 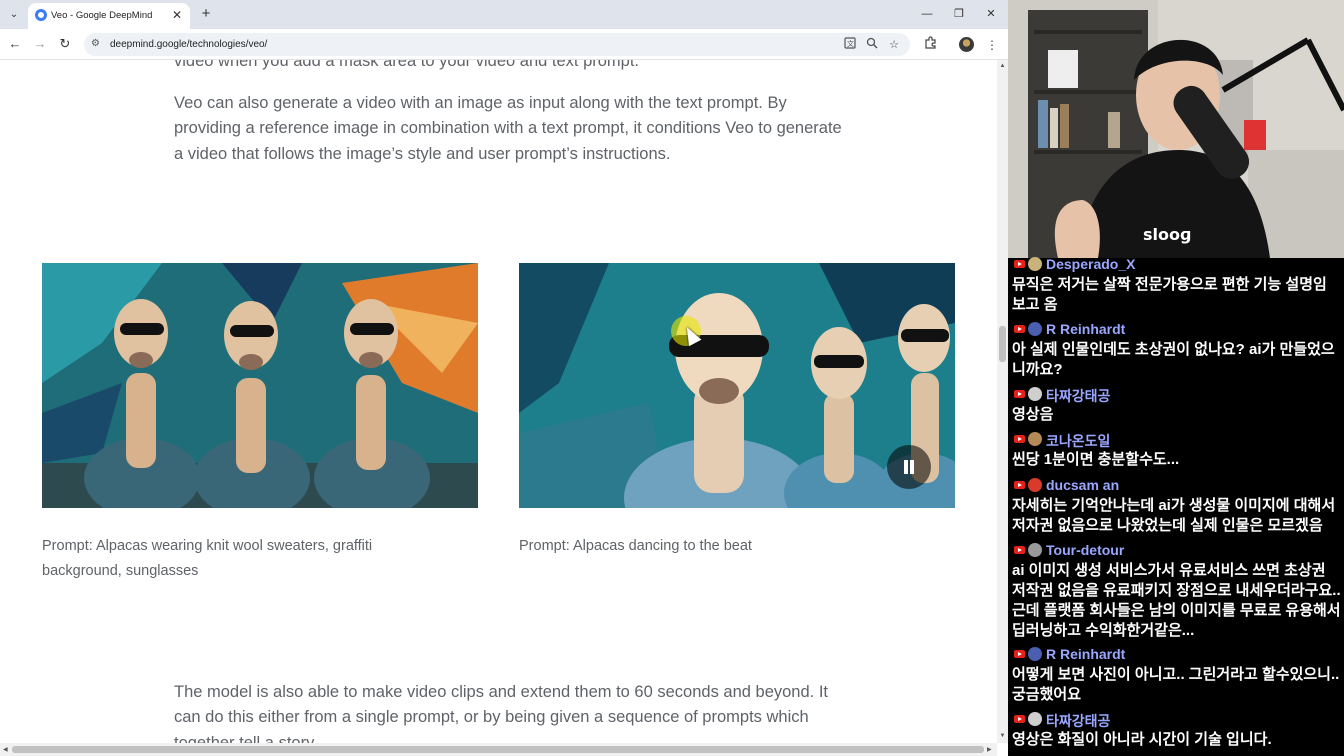 I want to click on new-tab-button: +, so click(x=206, y=14).